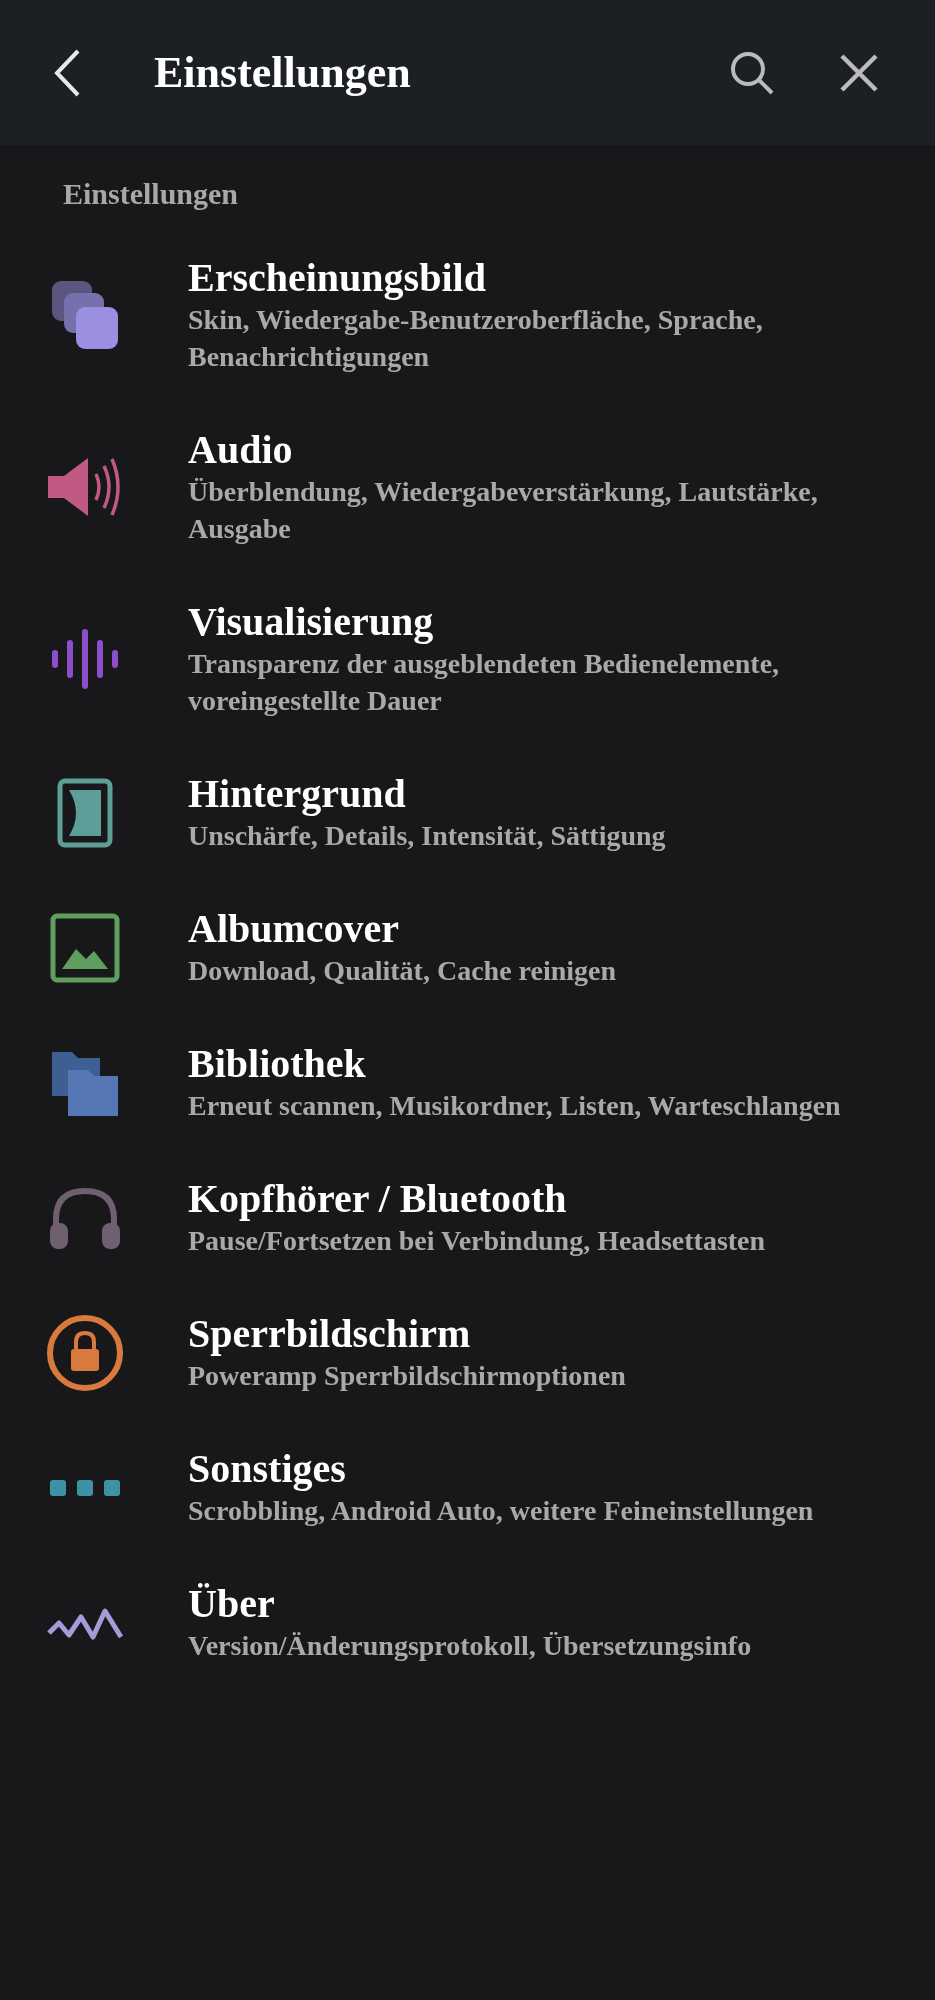  What do you see at coordinates (329, 1334) in the screenshot?
I see `item-title: Sperrbildschirm` at bounding box center [329, 1334].